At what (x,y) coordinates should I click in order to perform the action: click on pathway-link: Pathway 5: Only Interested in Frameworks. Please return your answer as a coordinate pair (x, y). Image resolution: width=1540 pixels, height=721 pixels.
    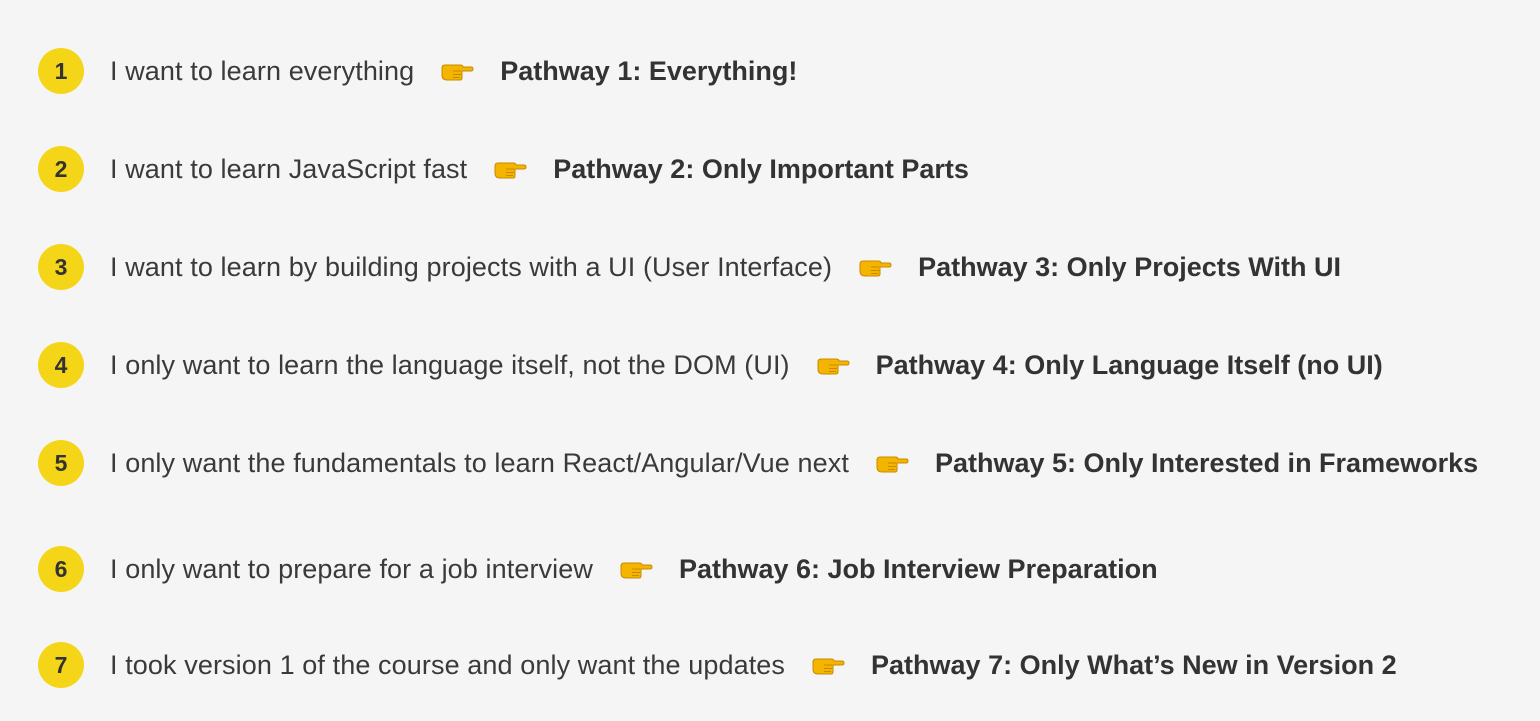
    Looking at the image, I should click on (1206, 463).